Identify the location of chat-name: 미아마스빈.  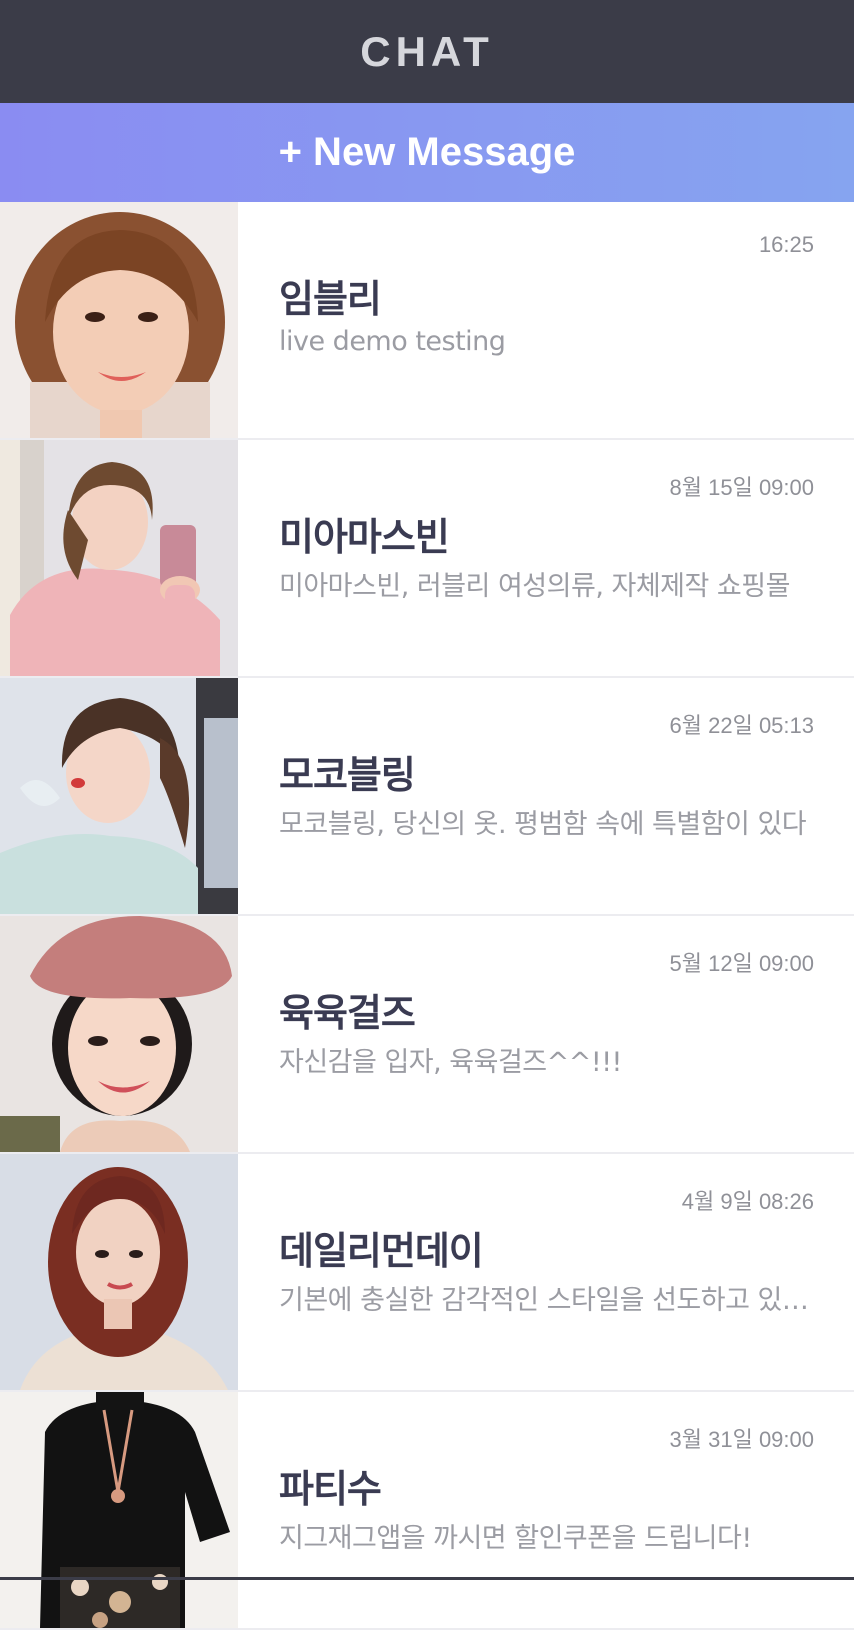
(364, 537).